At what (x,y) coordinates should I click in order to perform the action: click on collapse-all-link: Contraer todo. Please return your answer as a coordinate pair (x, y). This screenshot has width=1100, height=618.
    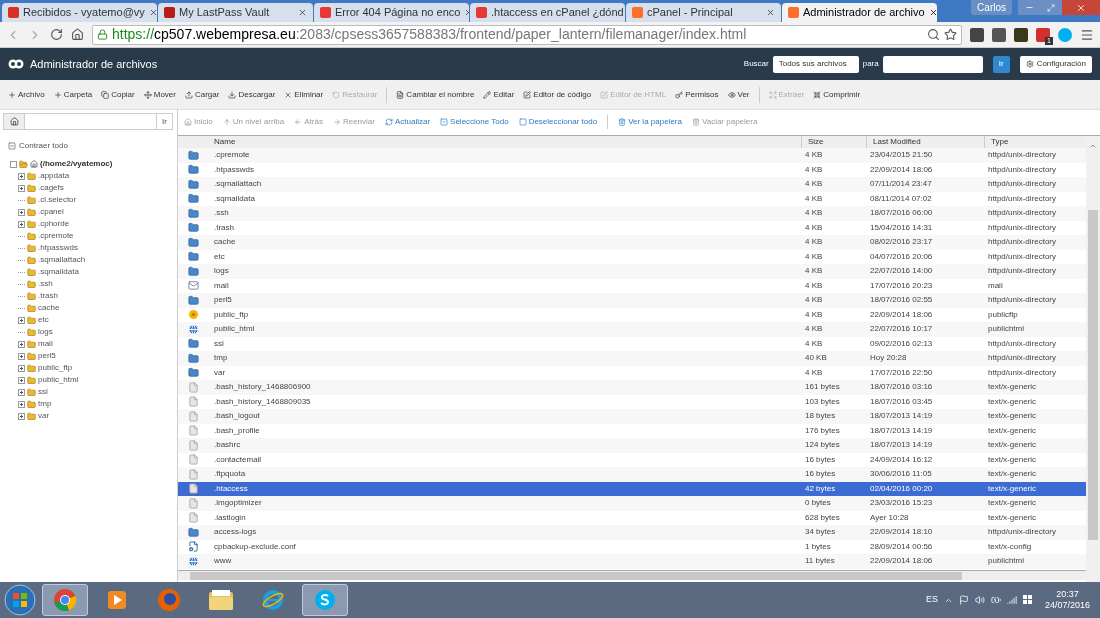
    Looking at the image, I should click on (43, 146).